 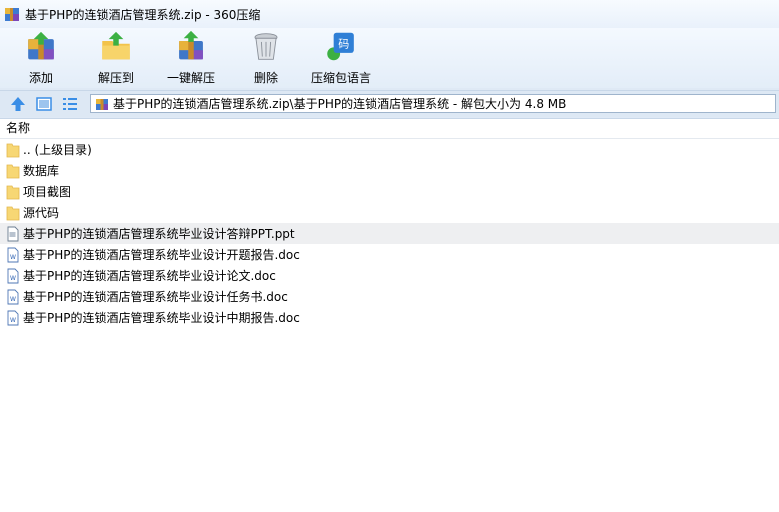 I want to click on list-item-file: W 基于PHP的连锁酒店管理系统毕业设计中期报告.doc, so click(x=389, y=317).